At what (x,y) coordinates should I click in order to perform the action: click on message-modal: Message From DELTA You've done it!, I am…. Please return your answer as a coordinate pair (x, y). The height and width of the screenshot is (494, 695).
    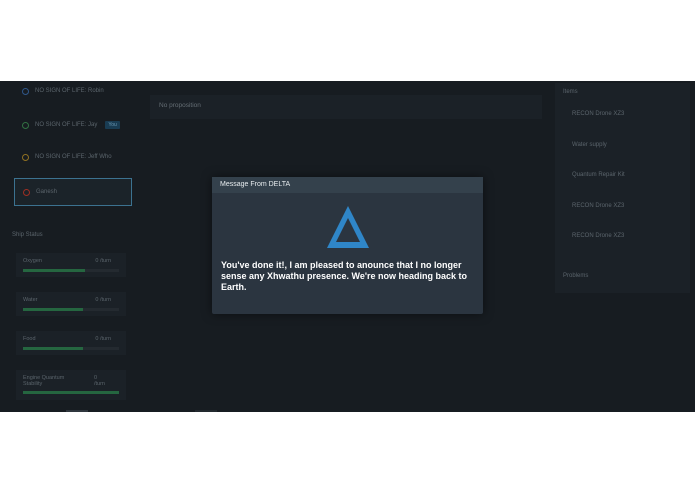
    Looking at the image, I should click on (347, 245).